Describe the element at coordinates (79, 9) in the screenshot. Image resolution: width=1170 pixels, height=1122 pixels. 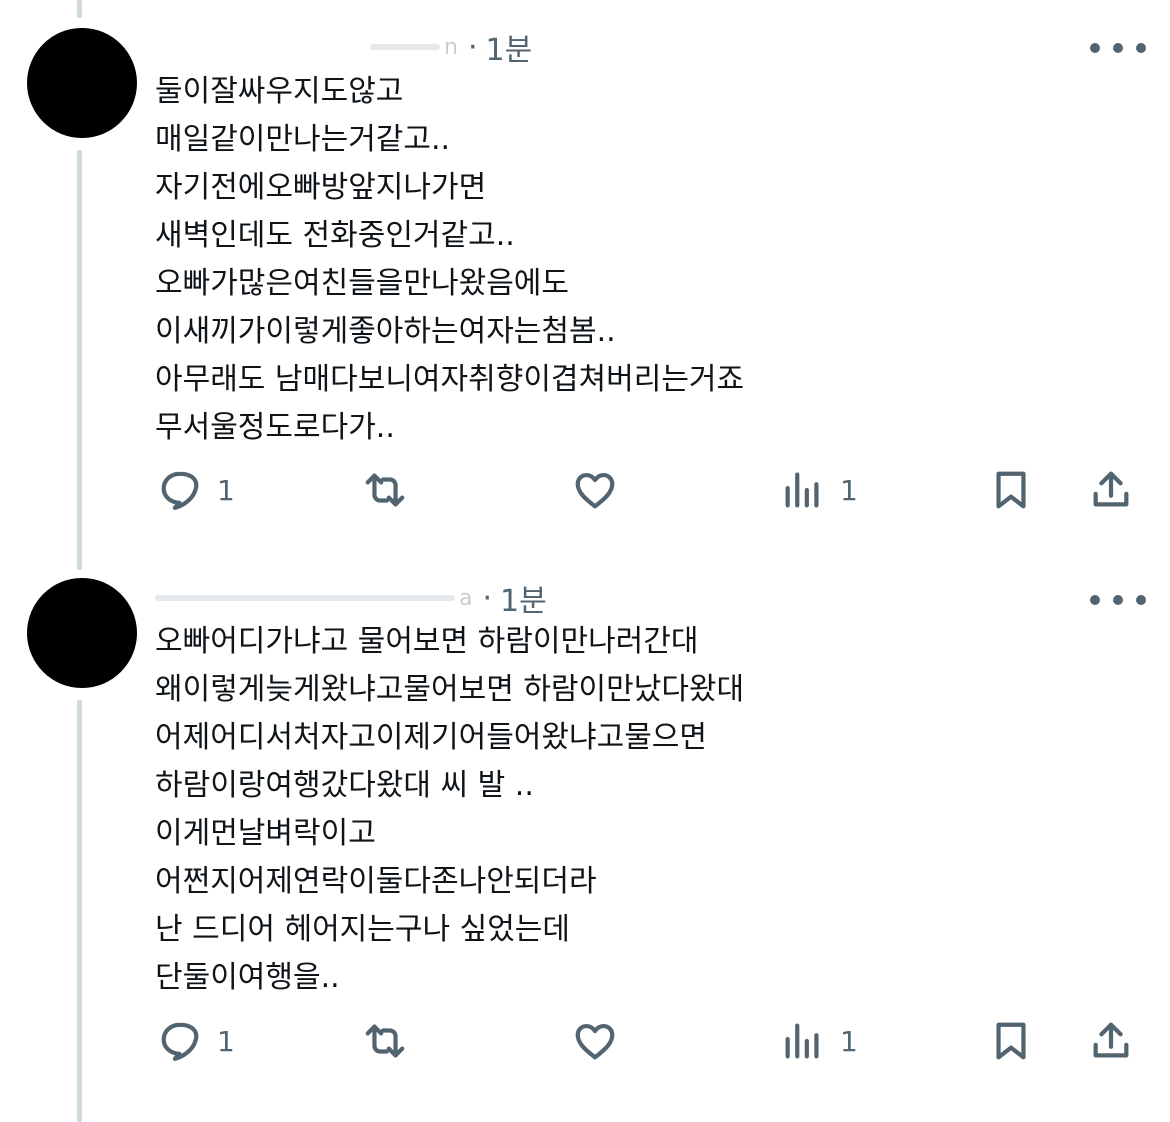
I see `thread-line-top` at that location.